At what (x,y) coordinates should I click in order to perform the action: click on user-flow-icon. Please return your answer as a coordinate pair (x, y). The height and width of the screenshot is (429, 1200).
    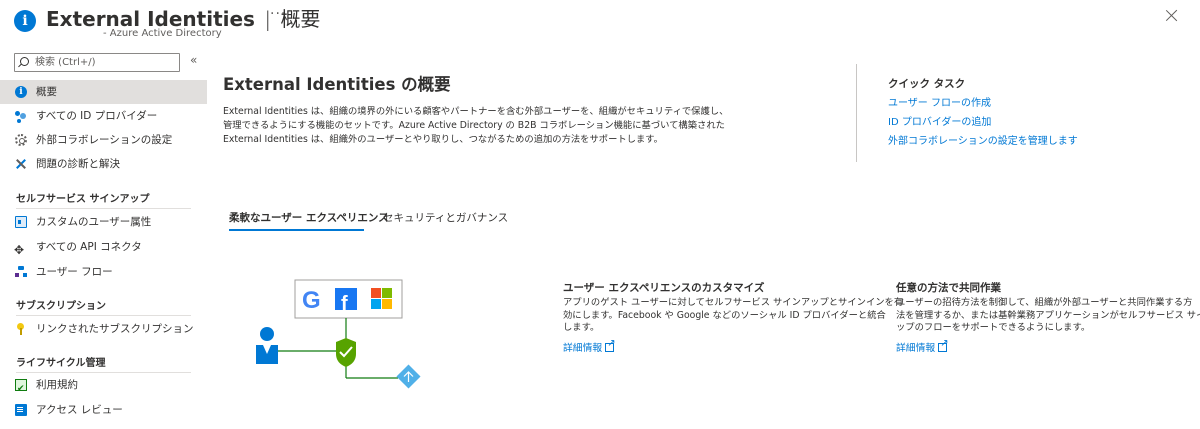
    Looking at the image, I should click on (21, 272).